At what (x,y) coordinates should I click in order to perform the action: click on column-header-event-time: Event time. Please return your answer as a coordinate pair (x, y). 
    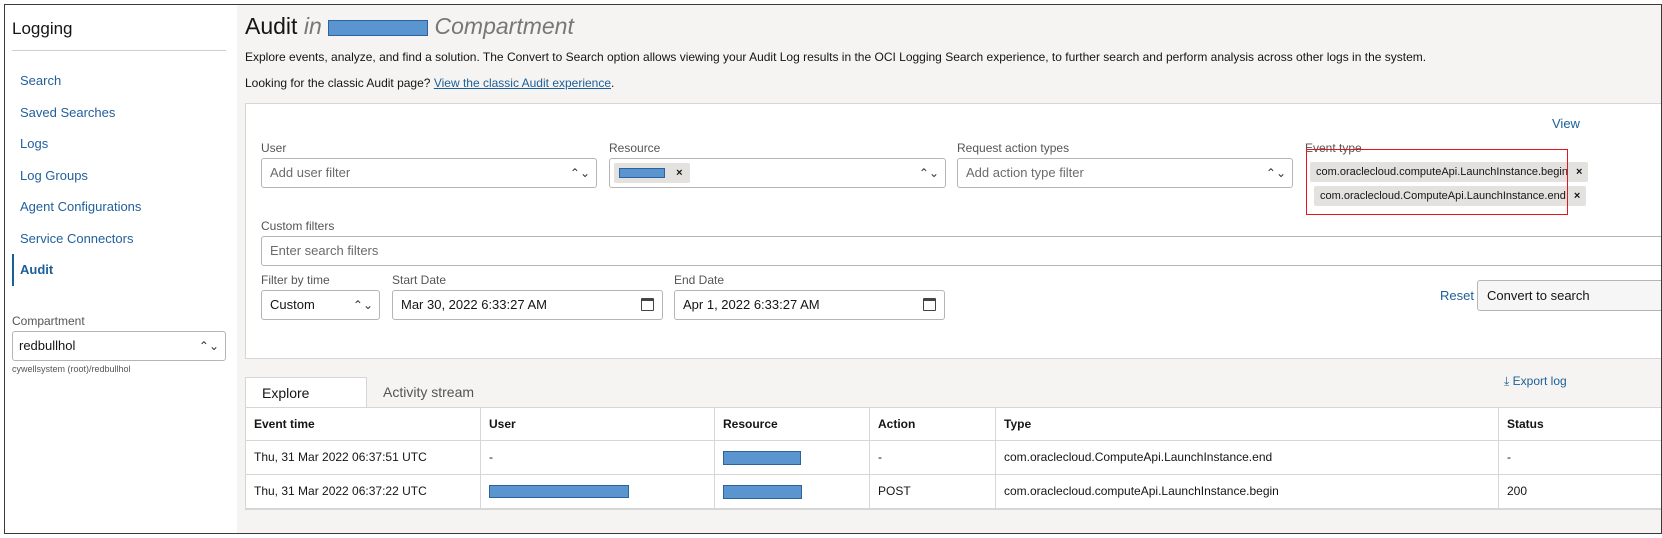
    Looking at the image, I should click on (363, 424).